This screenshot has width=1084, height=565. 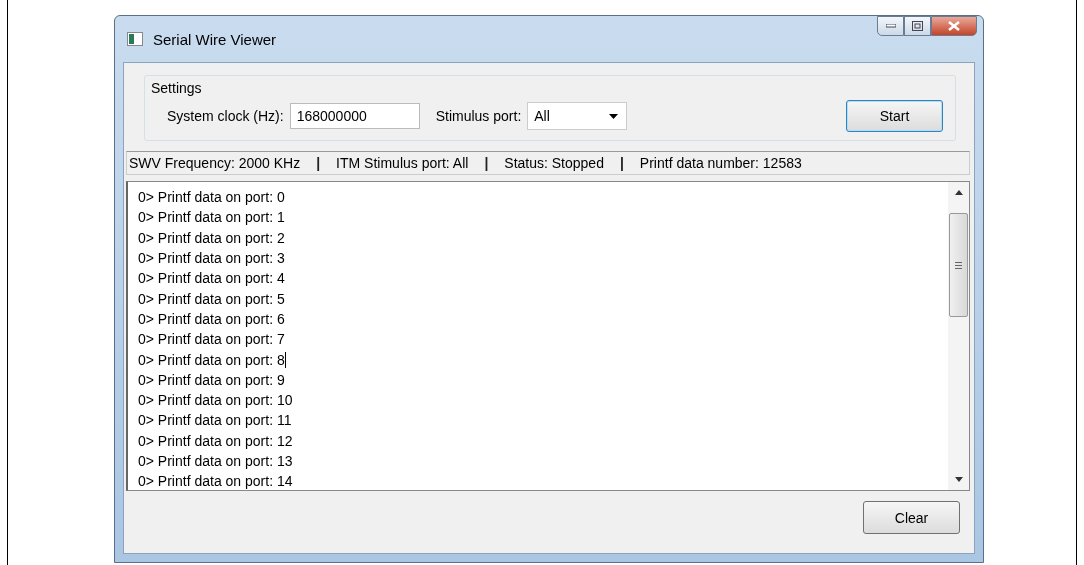 What do you see at coordinates (211, 279) in the screenshot?
I see `log-line: 0> Printf data on port: 4` at bounding box center [211, 279].